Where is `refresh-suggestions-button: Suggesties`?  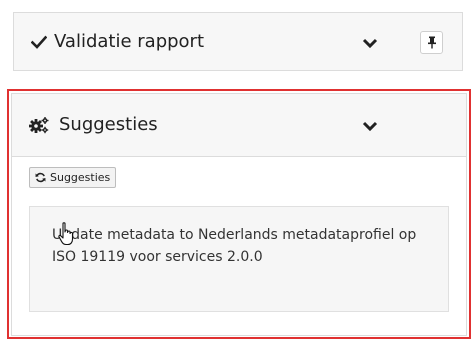 refresh-suggestions-button: Suggesties is located at coordinates (73, 177).